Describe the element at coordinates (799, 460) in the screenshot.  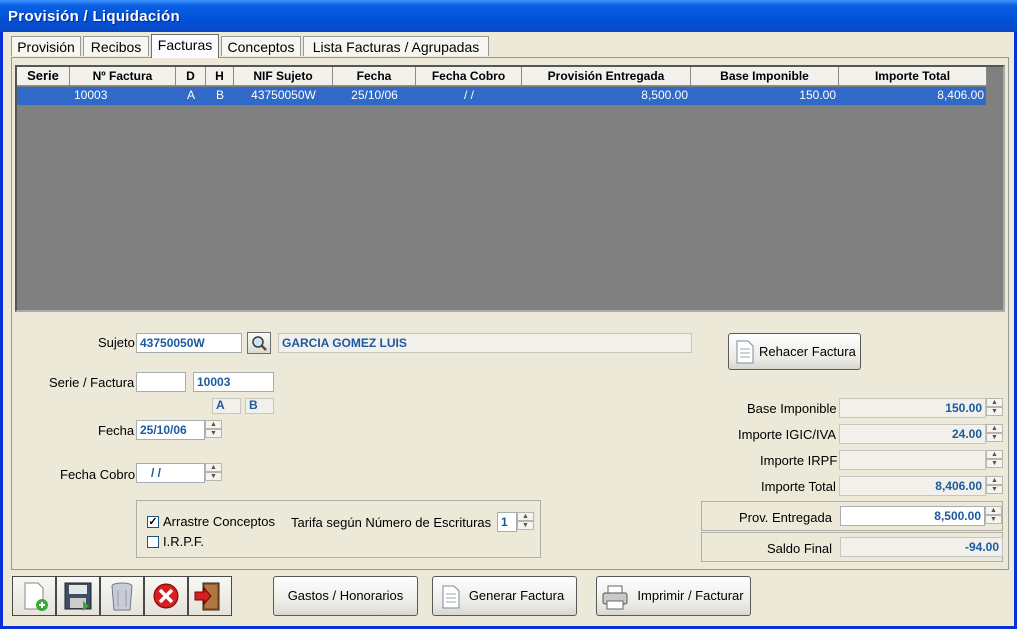
I see `irpf-label: Importe IRPF` at that location.